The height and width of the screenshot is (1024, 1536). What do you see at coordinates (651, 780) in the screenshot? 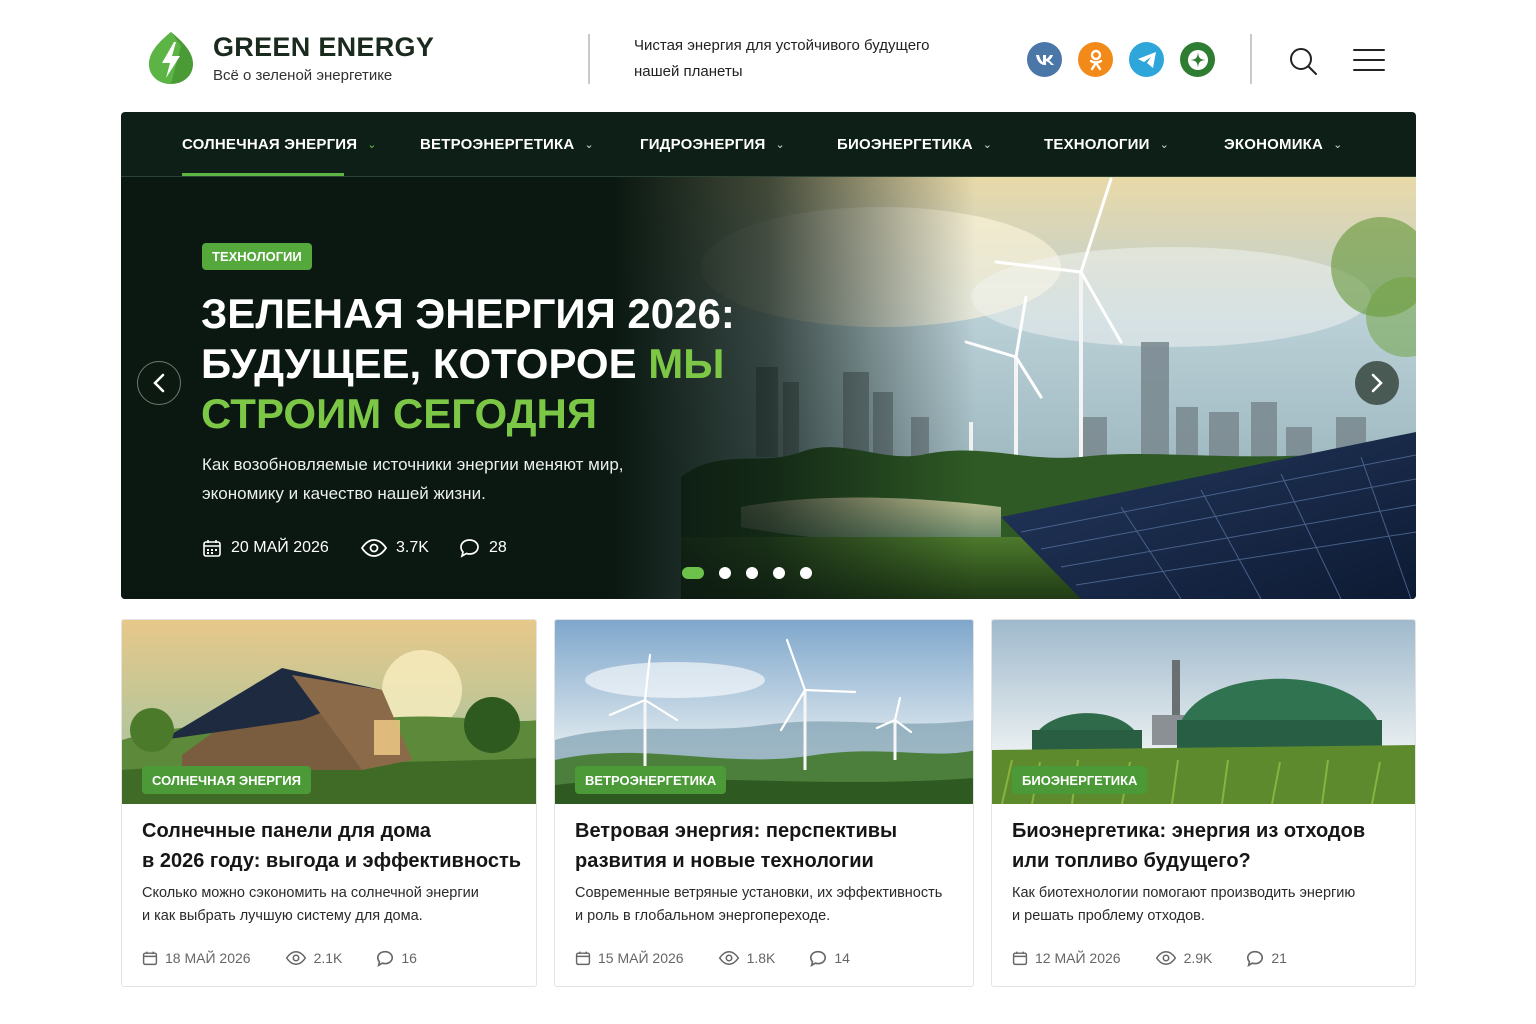
I see `card-category-badge: ВЕТРОЭНЕРГЕТИКА` at bounding box center [651, 780].